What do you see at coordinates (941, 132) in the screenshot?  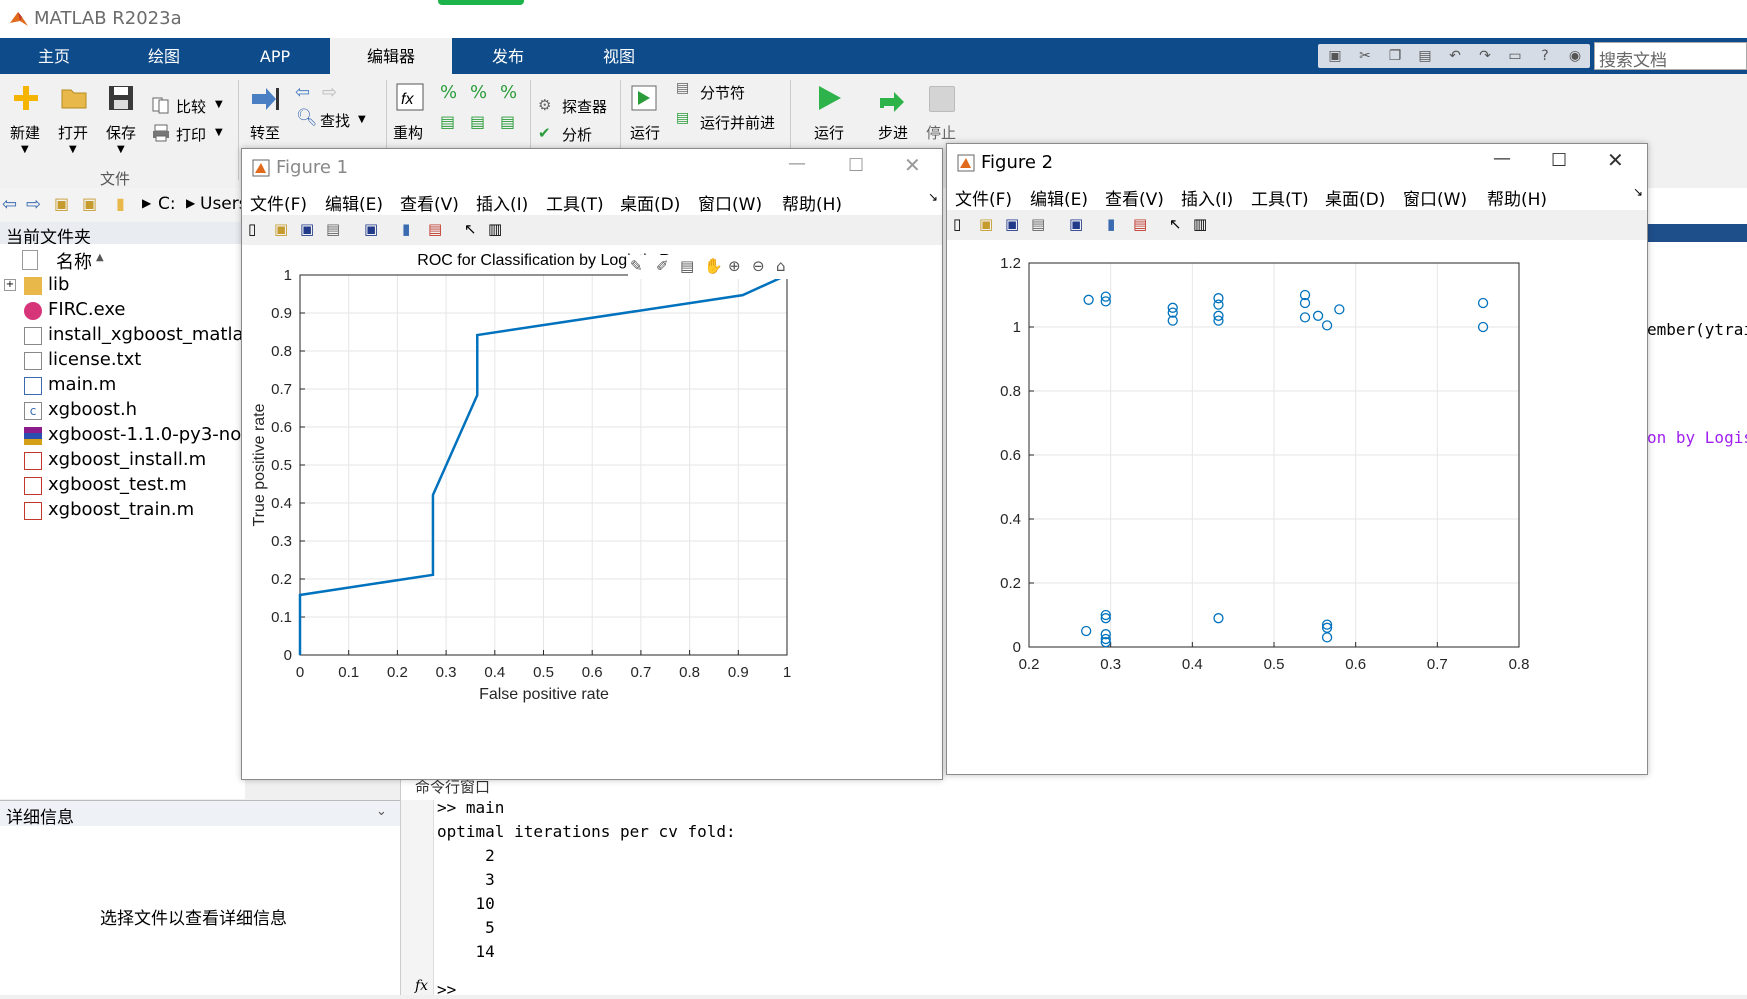 I see `stop-button: 停止` at bounding box center [941, 132].